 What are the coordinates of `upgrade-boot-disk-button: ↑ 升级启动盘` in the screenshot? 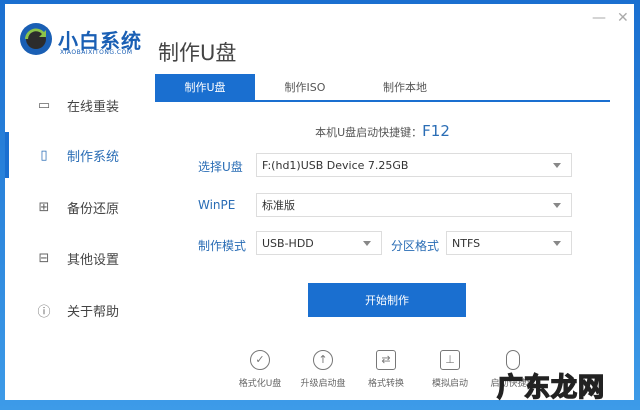 It's located at (323, 369).